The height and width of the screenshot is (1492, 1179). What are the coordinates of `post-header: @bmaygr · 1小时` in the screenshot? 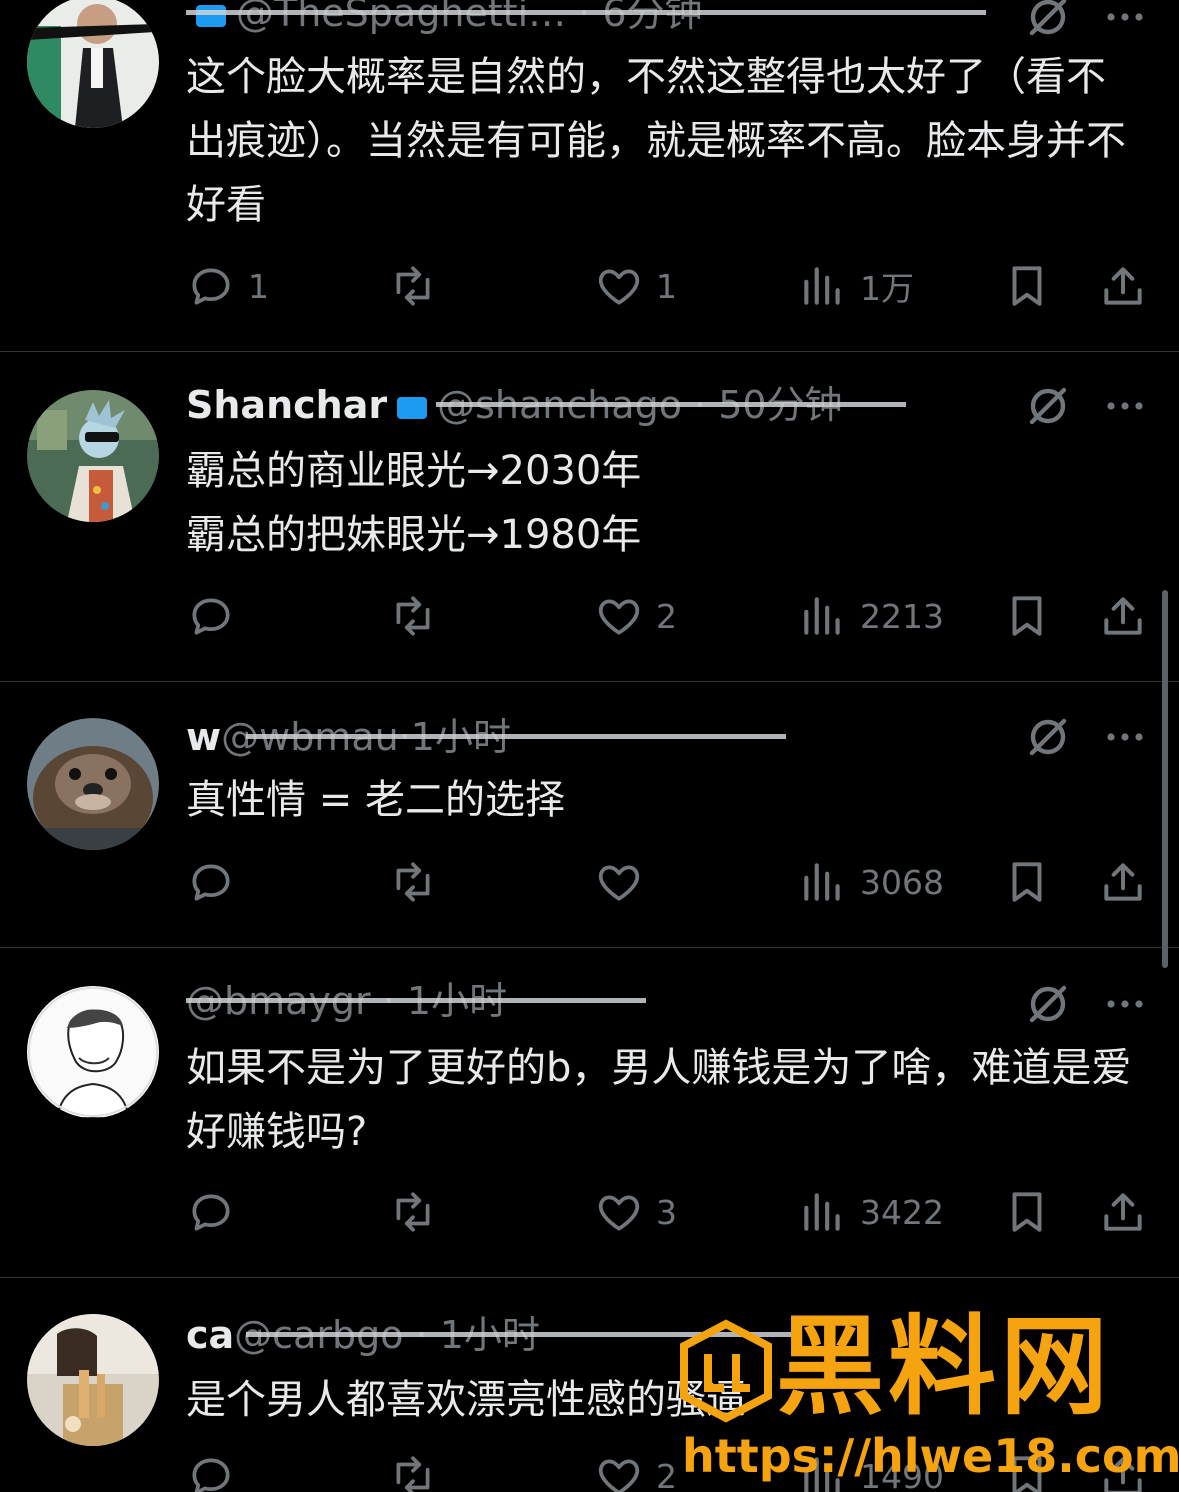 It's located at (416, 1001).